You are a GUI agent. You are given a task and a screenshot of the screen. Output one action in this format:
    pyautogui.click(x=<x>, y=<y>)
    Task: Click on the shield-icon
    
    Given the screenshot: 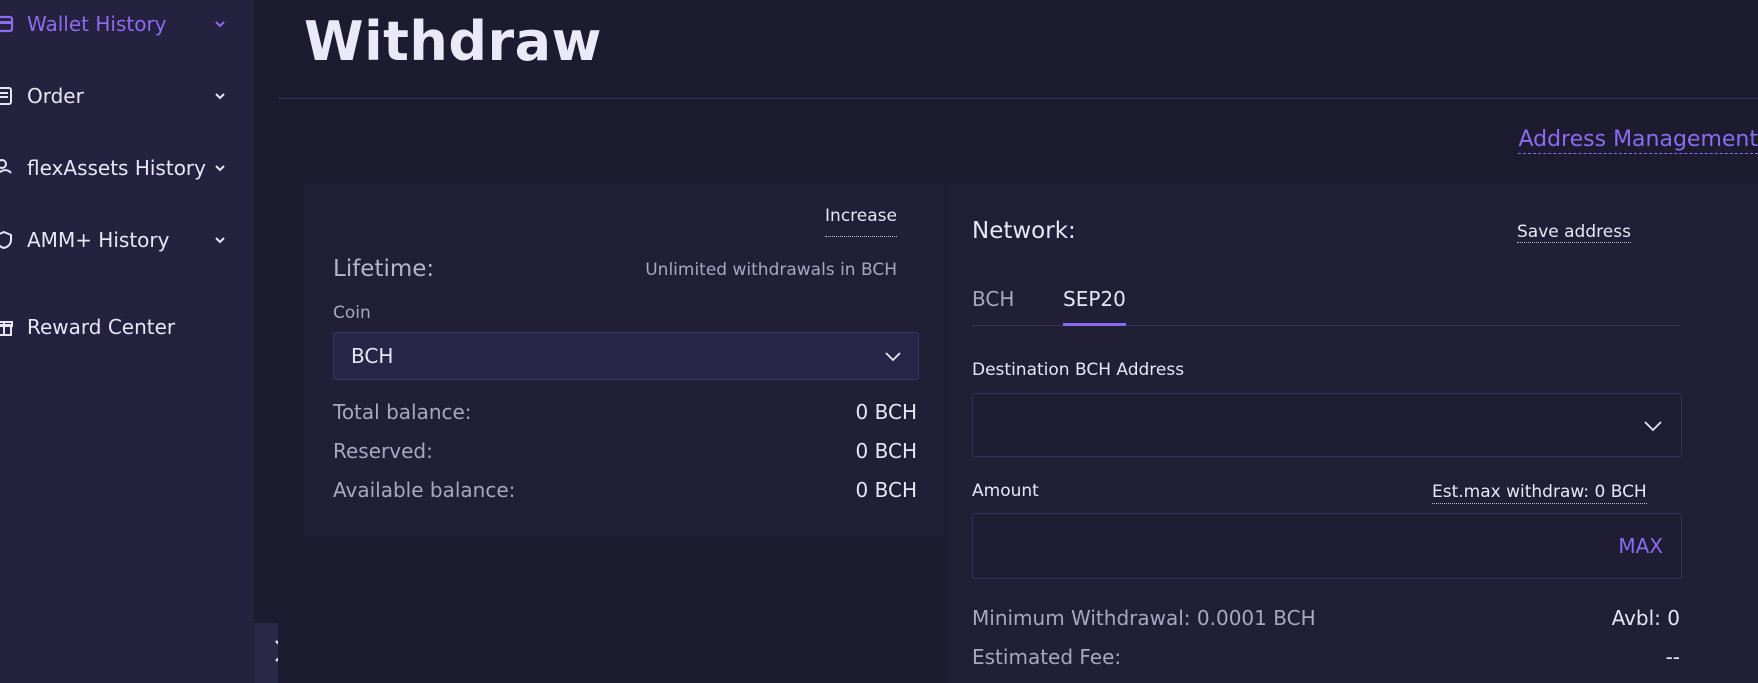 What is the action you would take?
    pyautogui.click(x=7, y=240)
    